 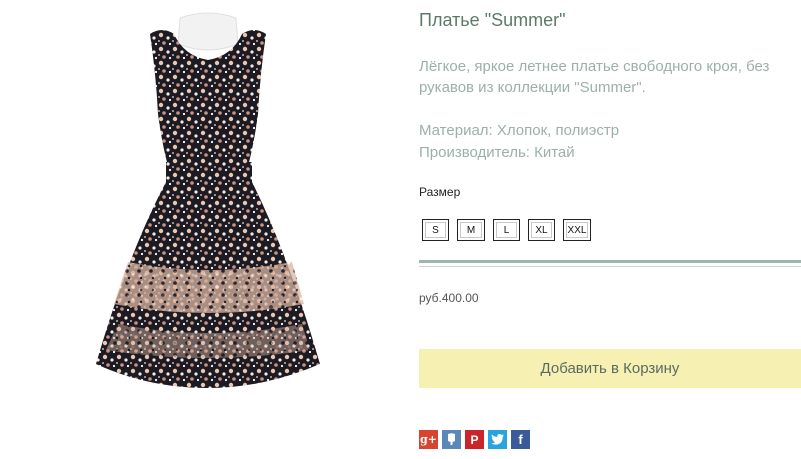 What do you see at coordinates (610, 368) in the screenshot?
I see `add-to-cart-button: Добавить в Корзину` at bounding box center [610, 368].